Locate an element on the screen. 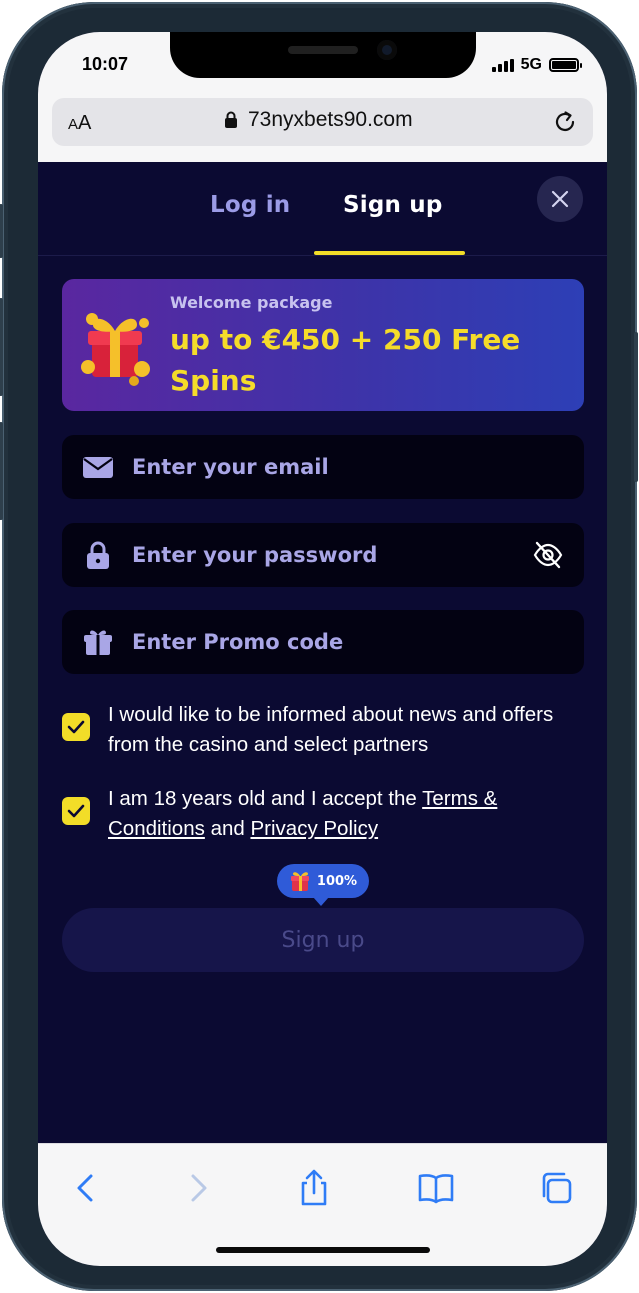  tabs-icon is located at coordinates (556, 1188).